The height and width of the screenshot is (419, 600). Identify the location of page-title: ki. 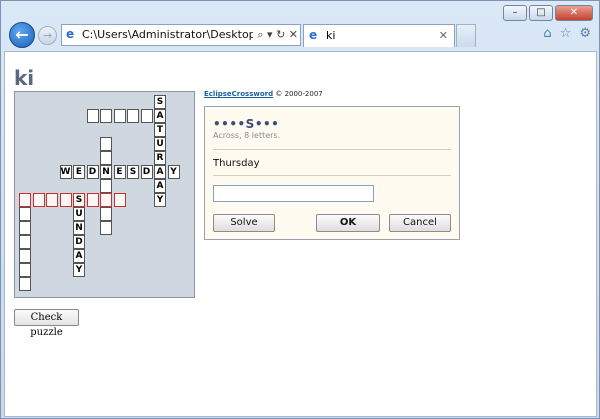
(24, 78).